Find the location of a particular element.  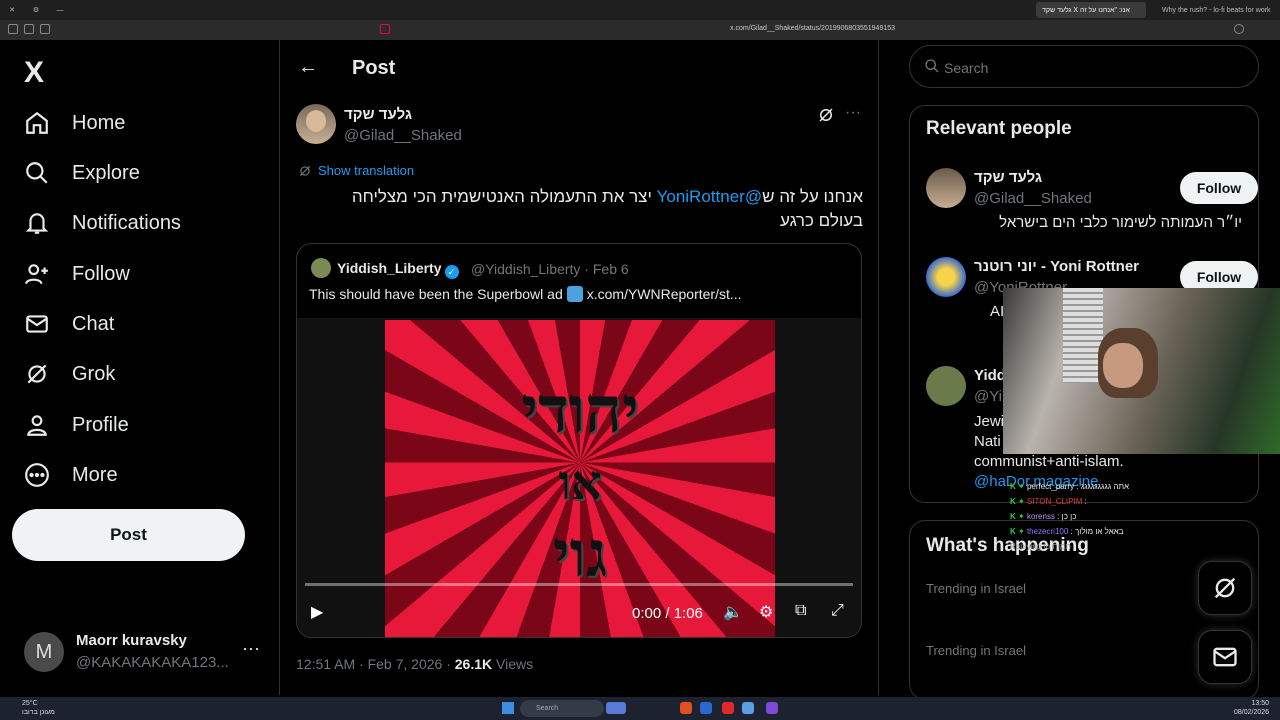

weather-desc: מעונן ברובו is located at coordinates (38, 712).